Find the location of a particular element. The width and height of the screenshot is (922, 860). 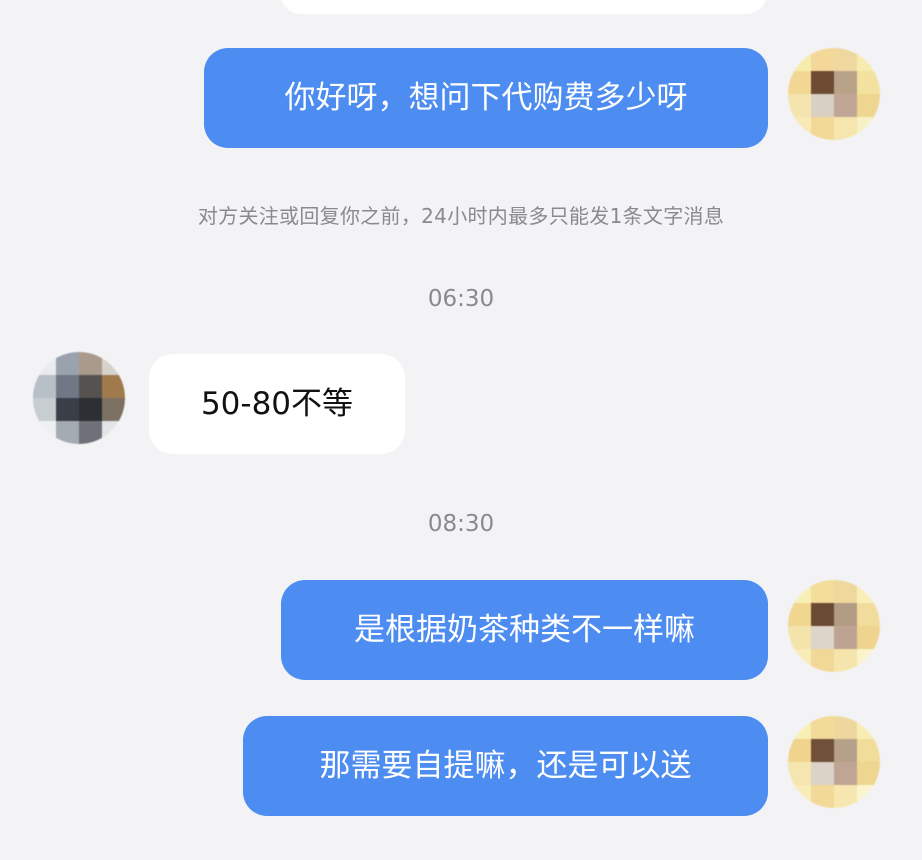

incoming-message-bubble: 50-80不等 is located at coordinates (277, 404).